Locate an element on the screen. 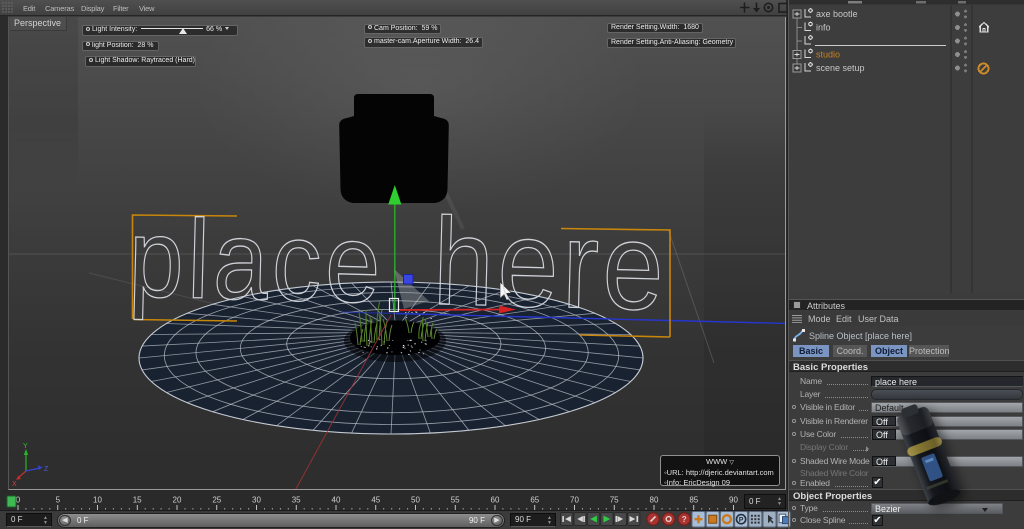 The height and width of the screenshot is (529, 1024). svg-text: 25 is located at coordinates (216, 500).